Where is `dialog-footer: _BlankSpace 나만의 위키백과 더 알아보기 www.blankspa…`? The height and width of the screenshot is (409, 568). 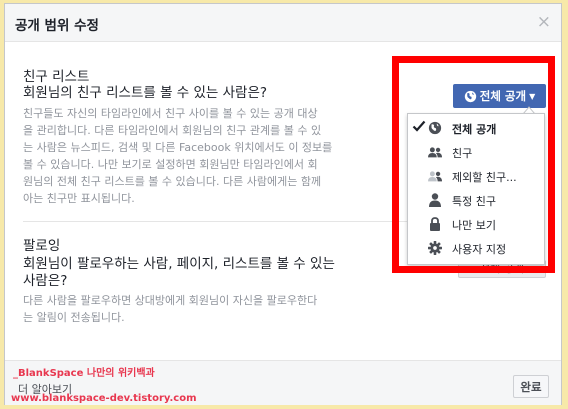
dialog-footer: _BlankSpace 나만의 위키백과 더 알아보기 www.blankspa… is located at coordinates (283, 382).